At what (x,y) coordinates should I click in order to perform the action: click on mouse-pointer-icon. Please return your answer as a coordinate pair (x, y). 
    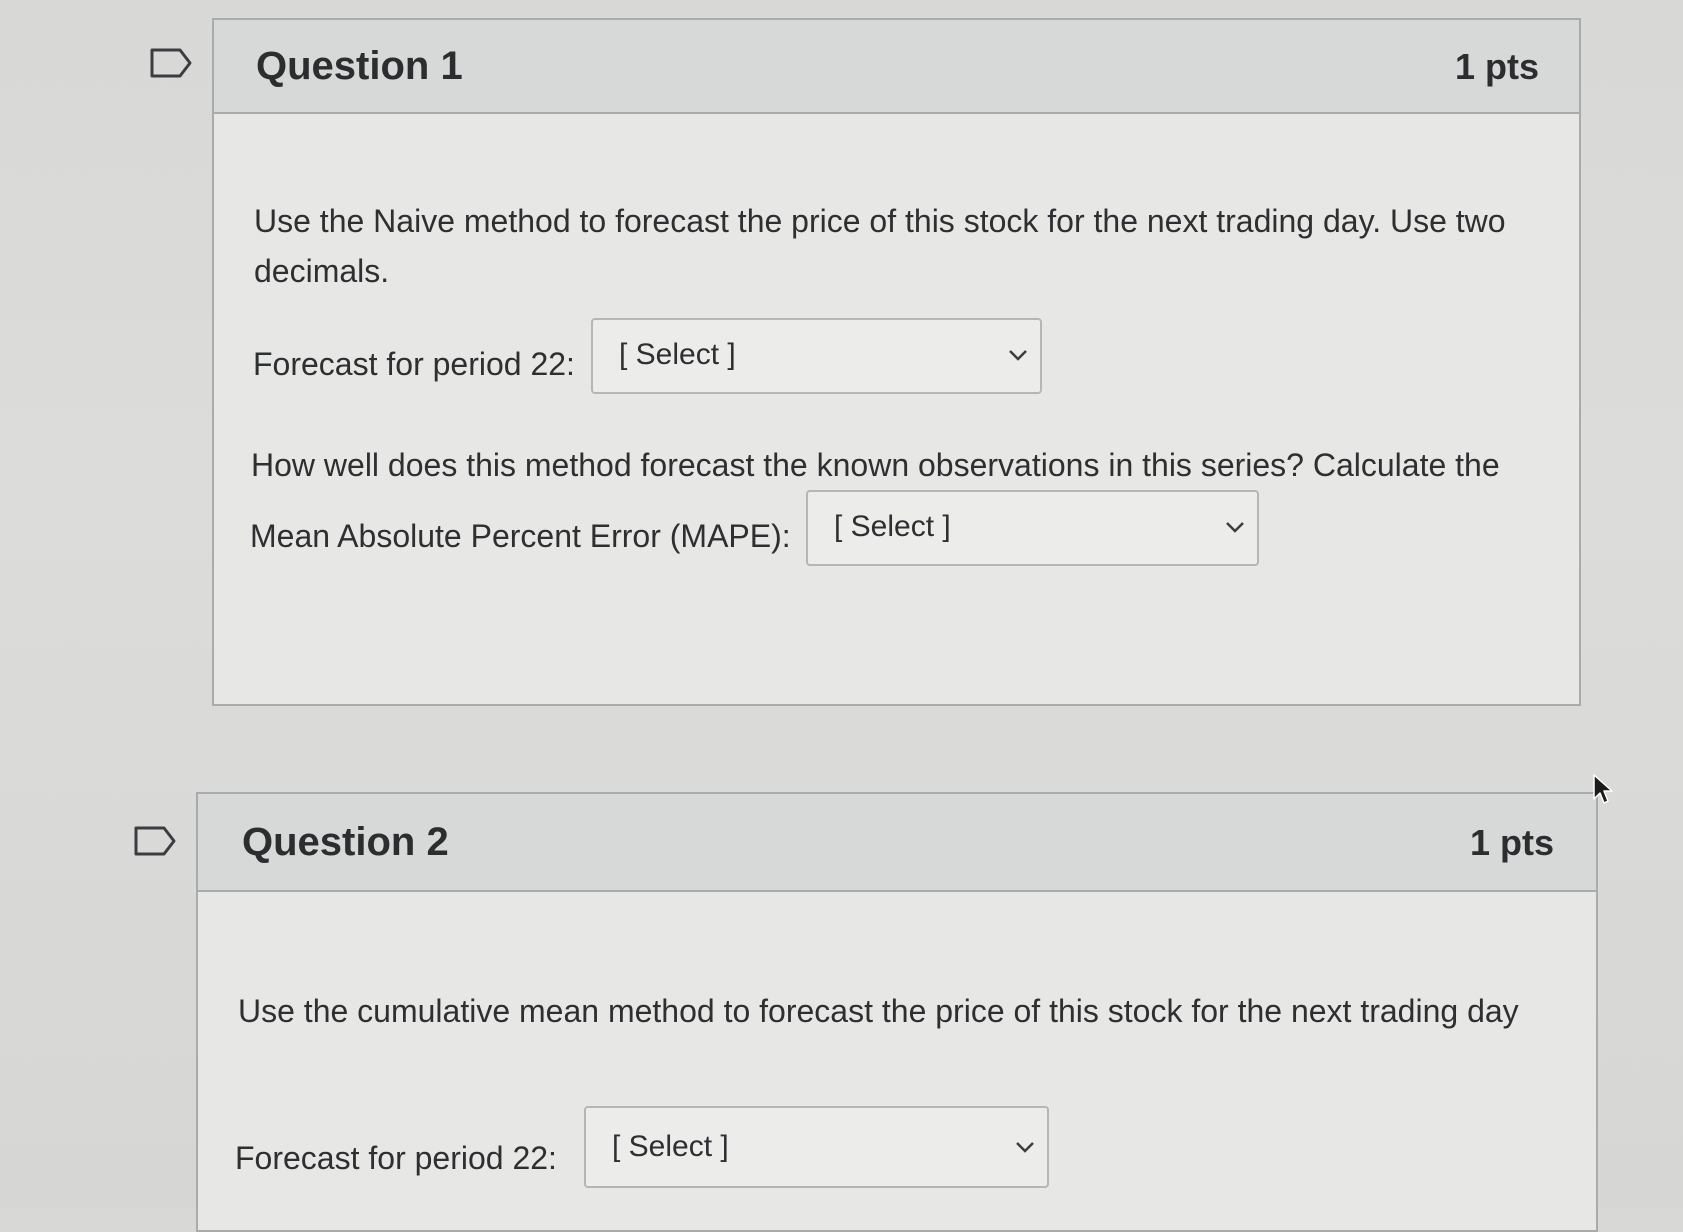
    Looking at the image, I should click on (1604, 792).